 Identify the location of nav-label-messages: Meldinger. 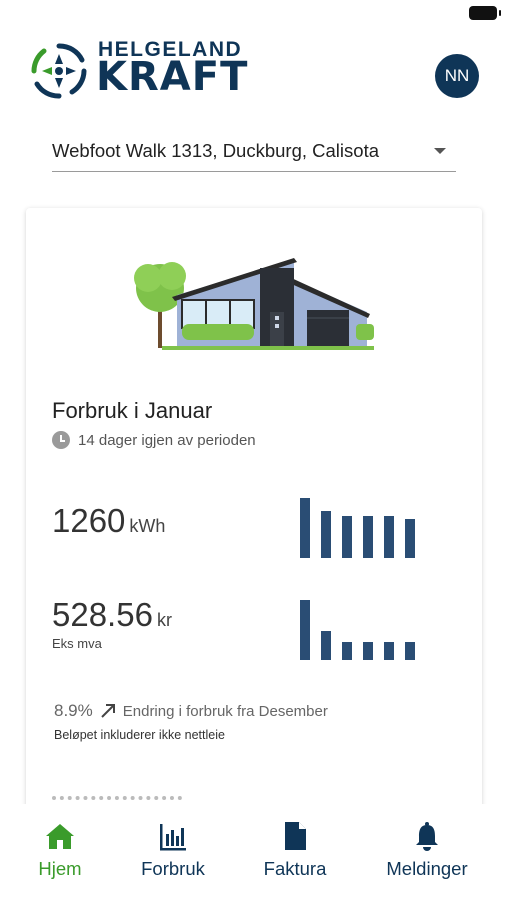
(427, 868).